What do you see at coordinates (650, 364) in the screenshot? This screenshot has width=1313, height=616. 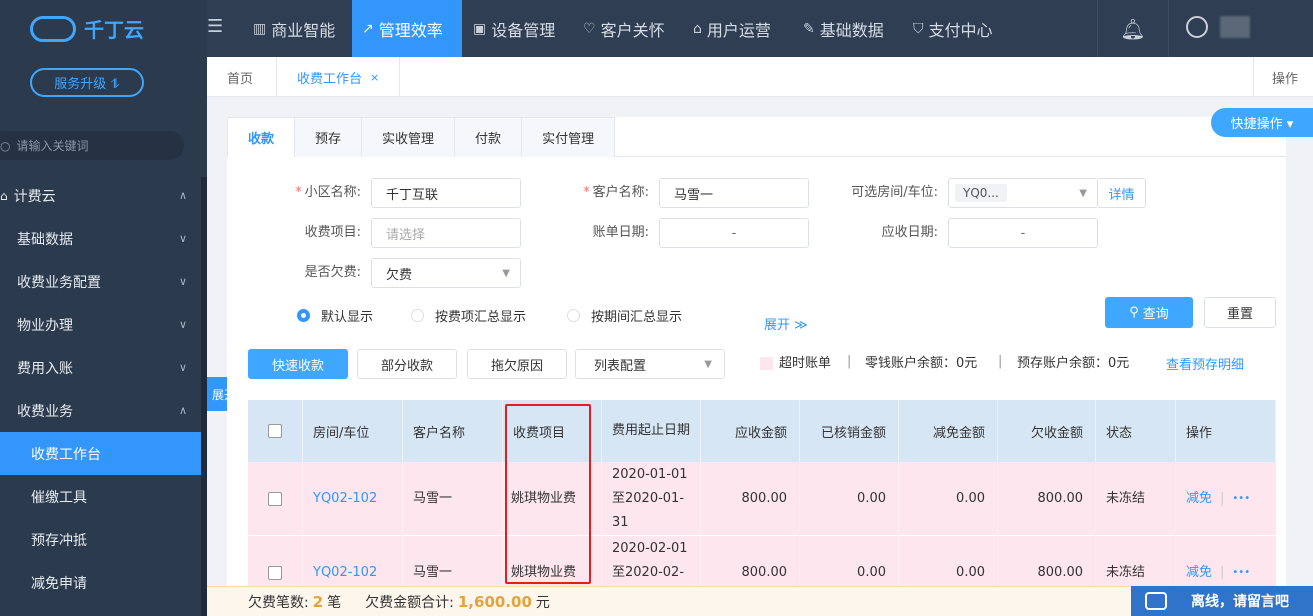 I see `list-config-select: 列表配置 ▼` at bounding box center [650, 364].